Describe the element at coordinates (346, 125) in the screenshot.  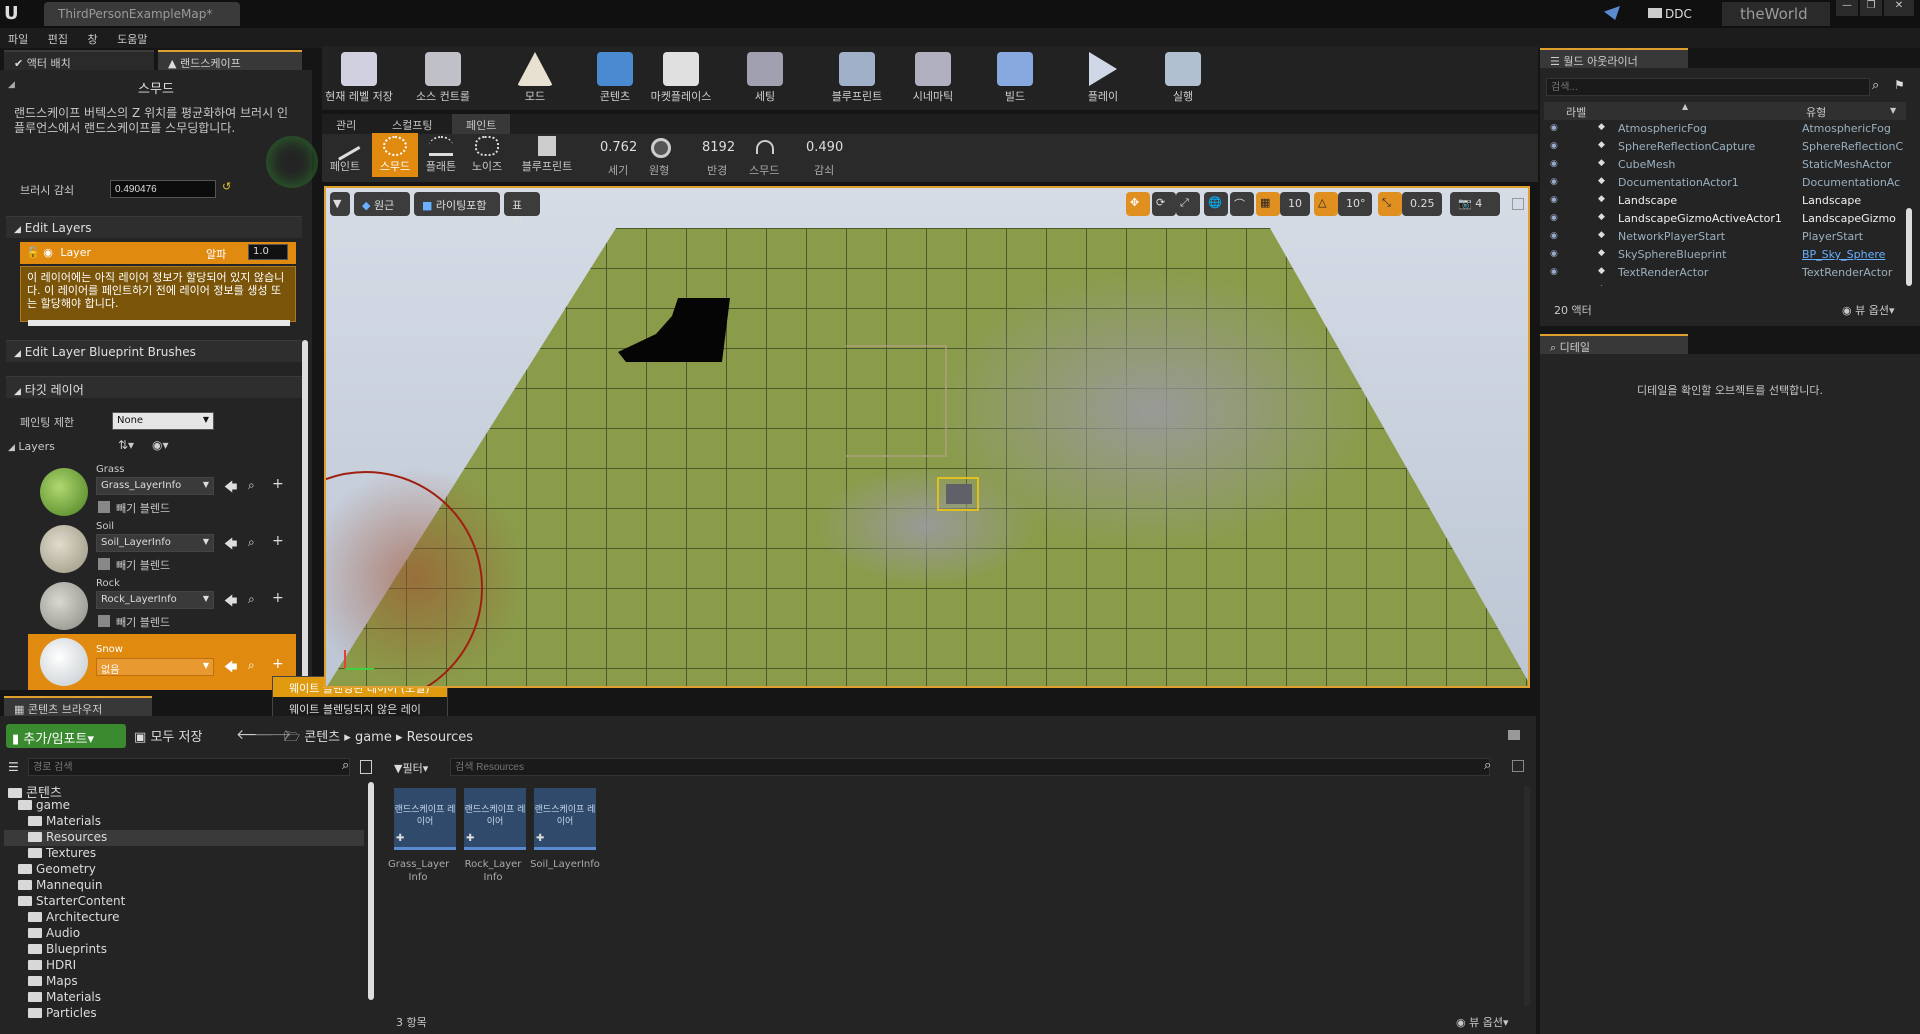
I see `tab-manage: 관리` at that location.